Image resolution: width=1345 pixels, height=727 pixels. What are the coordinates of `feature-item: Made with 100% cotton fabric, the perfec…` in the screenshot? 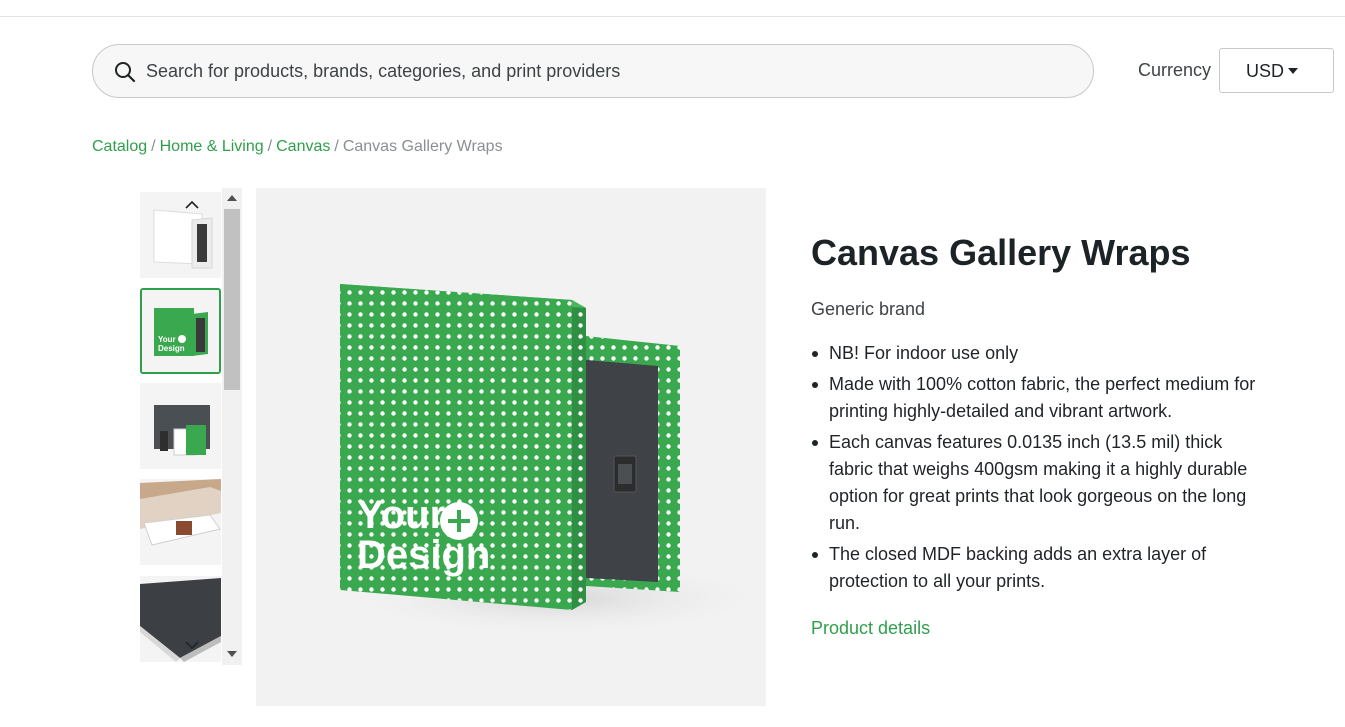 It's located at (1036, 398).